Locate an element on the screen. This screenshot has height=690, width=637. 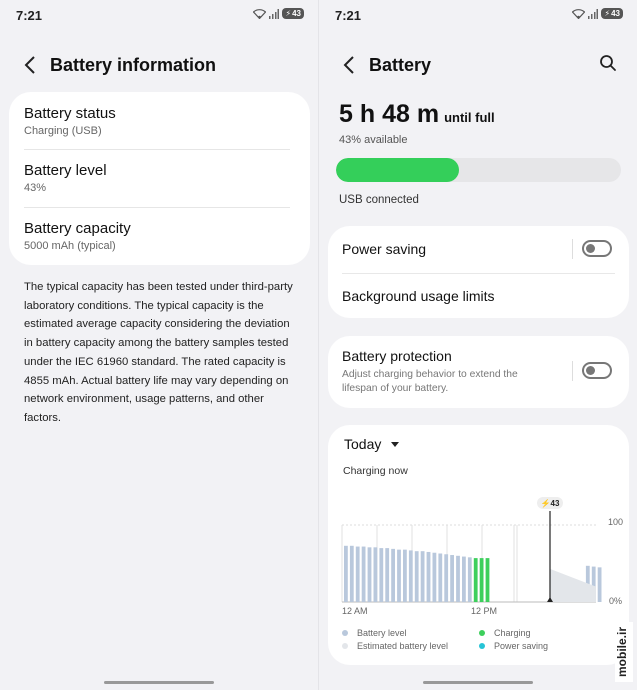
y-tick-label: 0% is located at coordinates (615, 601).